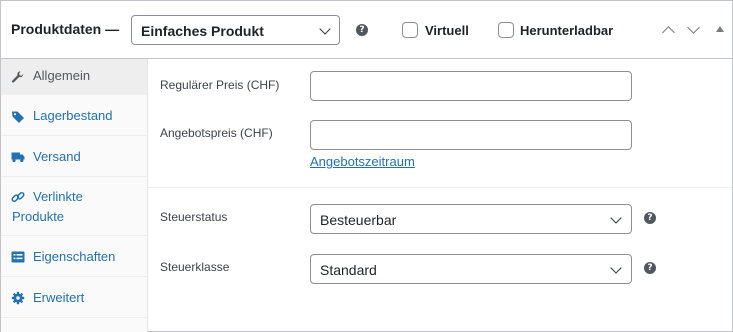 The image size is (733, 332). I want to click on tab-advanced-label: Erweitert, so click(59, 297).